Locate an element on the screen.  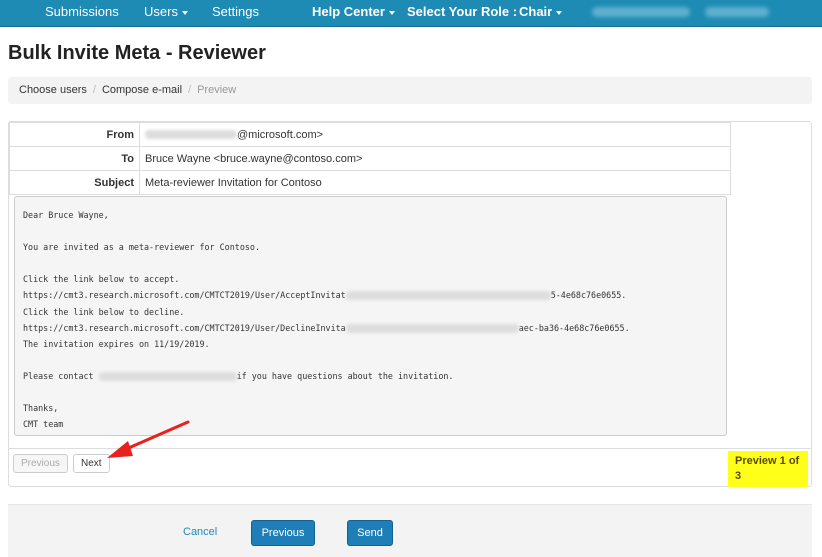
arrow-head is located at coordinates (120, 449).